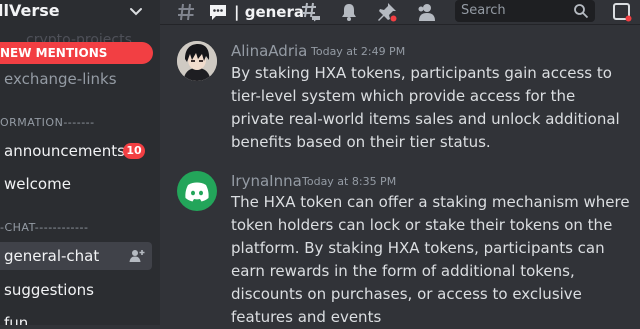  I want to click on server-header: llVerse, so click(80, 12).